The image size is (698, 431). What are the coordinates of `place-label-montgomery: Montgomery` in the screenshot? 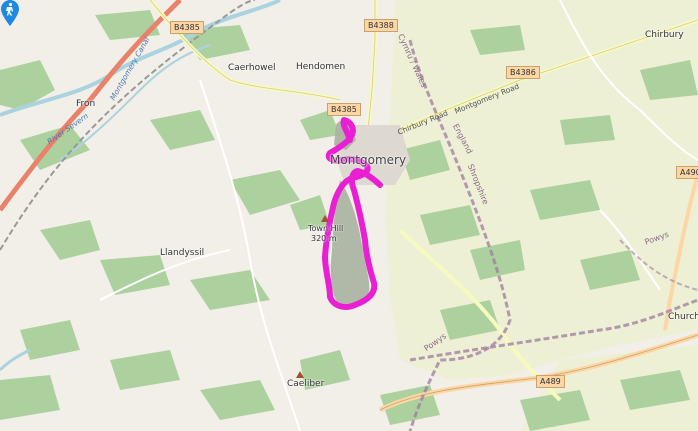 It's located at (368, 160).